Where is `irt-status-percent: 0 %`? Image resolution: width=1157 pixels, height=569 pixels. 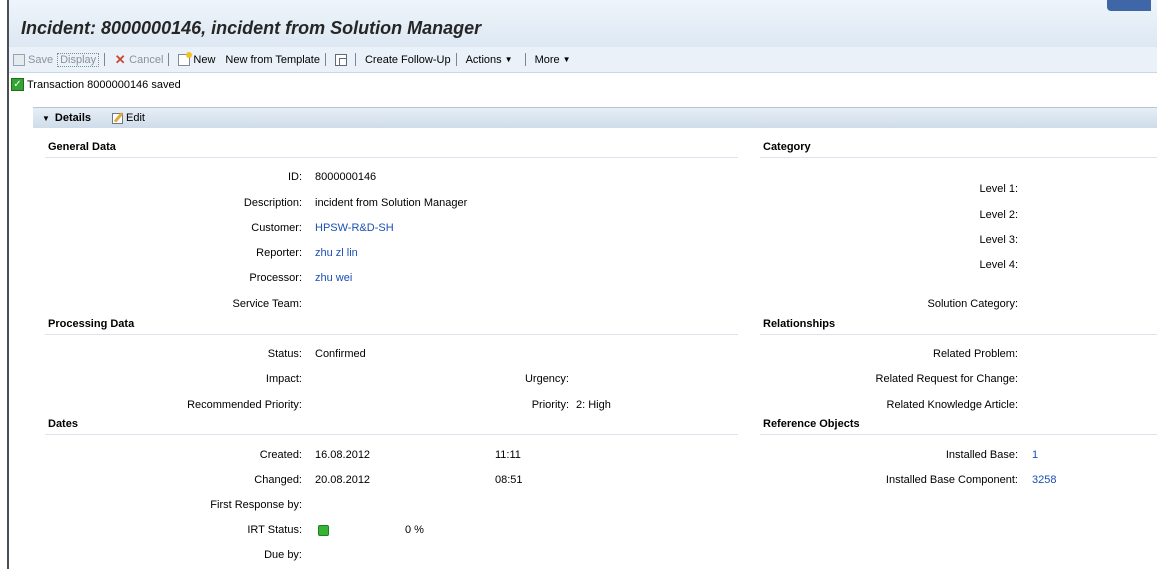
irt-status-percent: 0 % is located at coordinates (414, 530).